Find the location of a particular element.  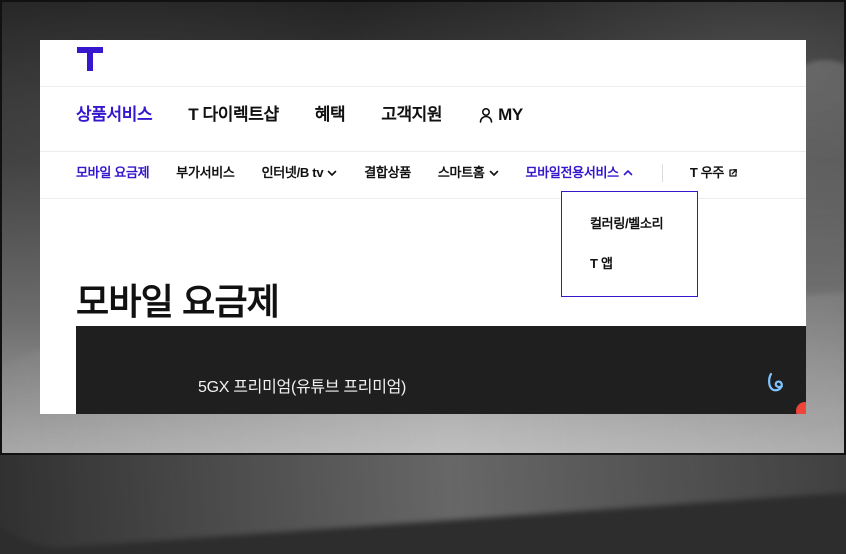

subnav-item-label: T 우주 is located at coordinates (707, 172).